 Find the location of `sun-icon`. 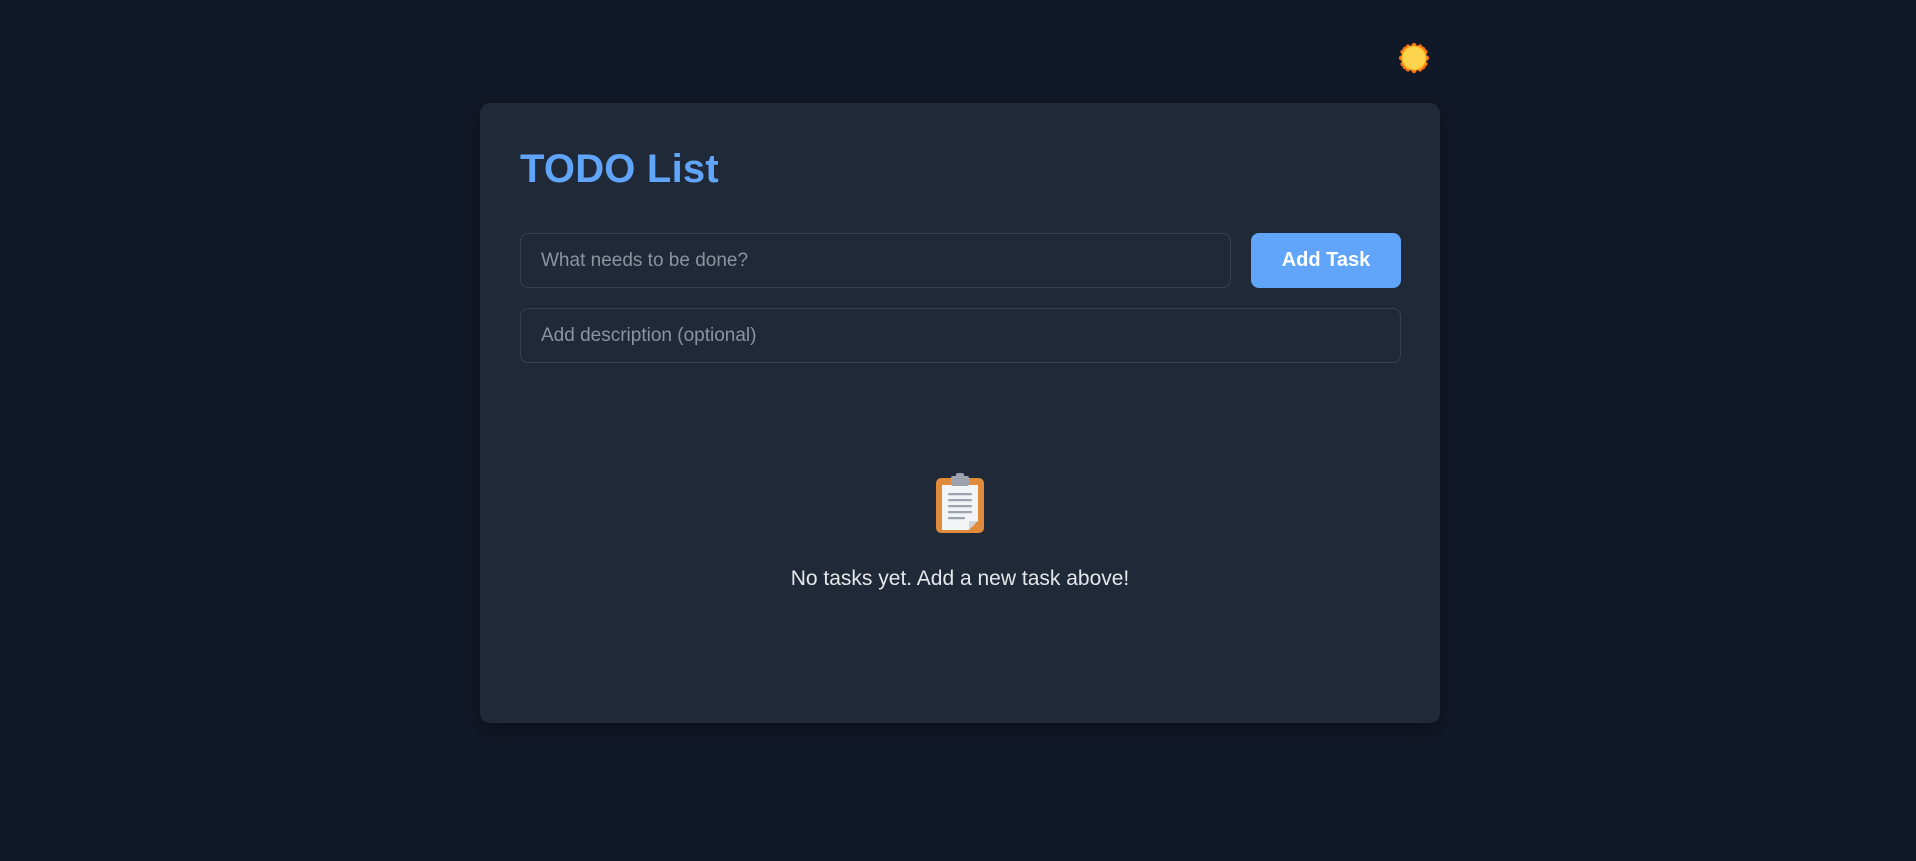

sun-icon is located at coordinates (1414, 58).